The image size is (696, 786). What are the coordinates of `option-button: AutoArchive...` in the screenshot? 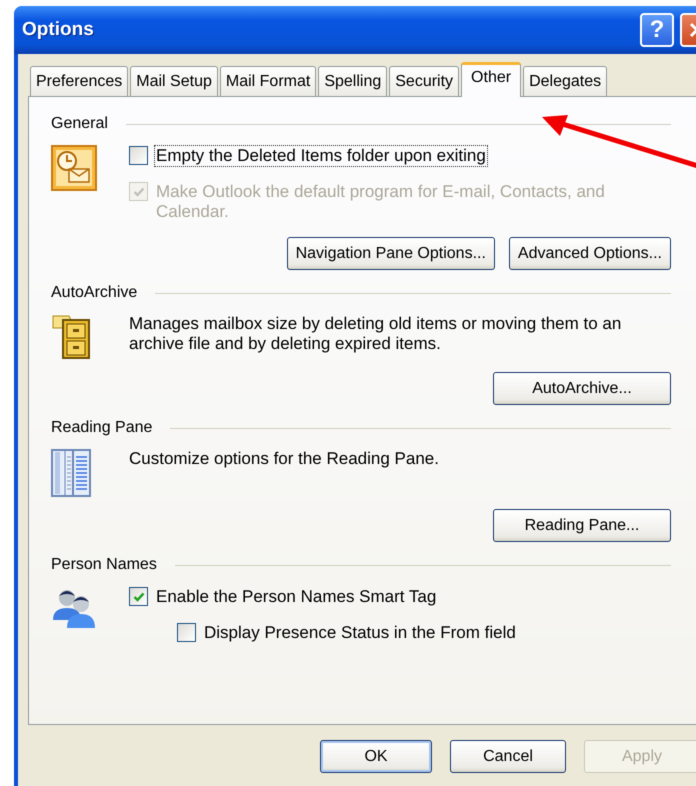 It's located at (582, 388).